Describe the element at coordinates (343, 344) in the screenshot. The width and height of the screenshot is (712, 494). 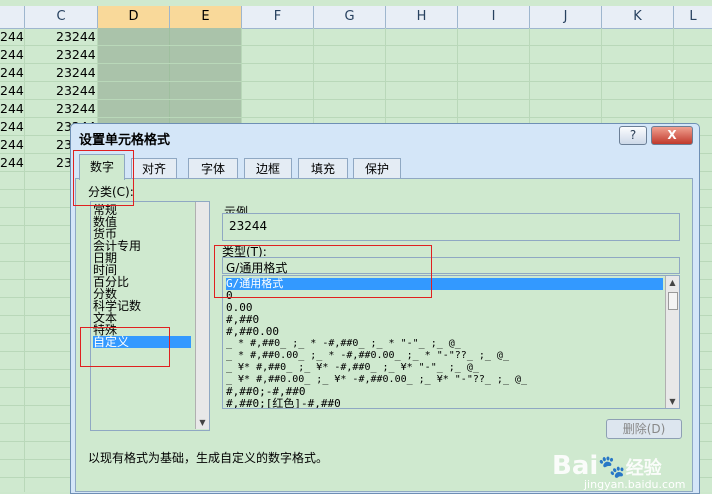
I see `format-item: _ * #,##0_ ;_ * -#,##0_ ;_ * "-"_ ;_ @_` at that location.